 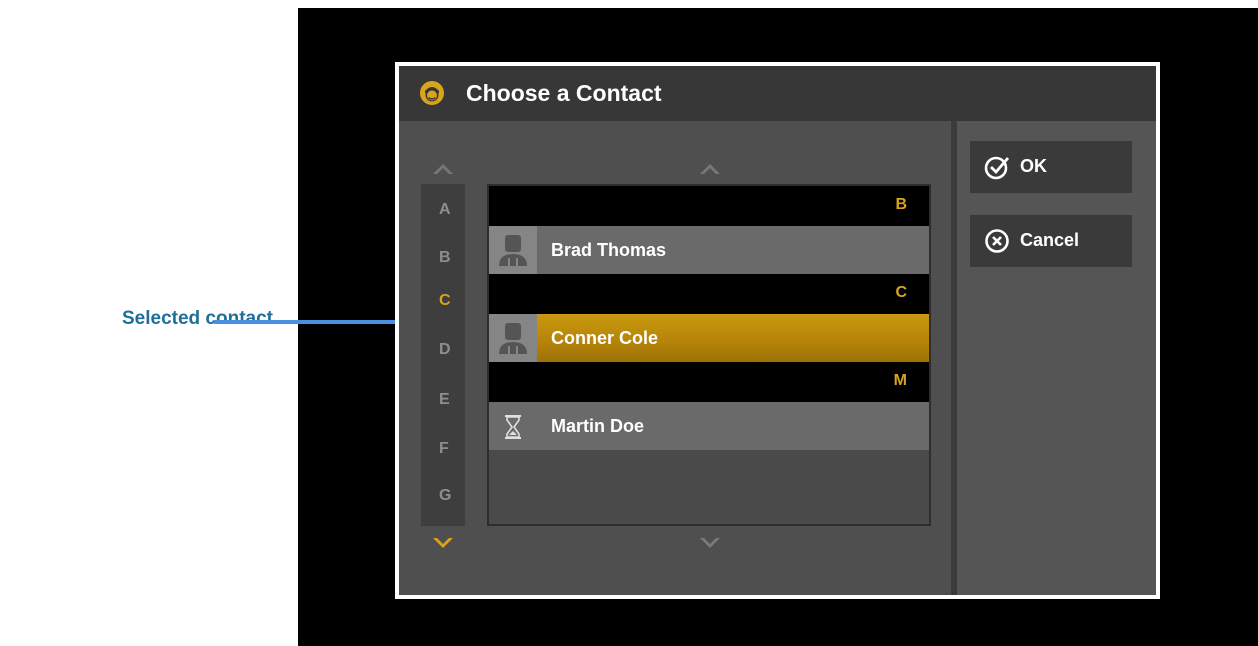 What do you see at coordinates (609, 250) in the screenshot?
I see `contact-name: Brad Thomas` at bounding box center [609, 250].